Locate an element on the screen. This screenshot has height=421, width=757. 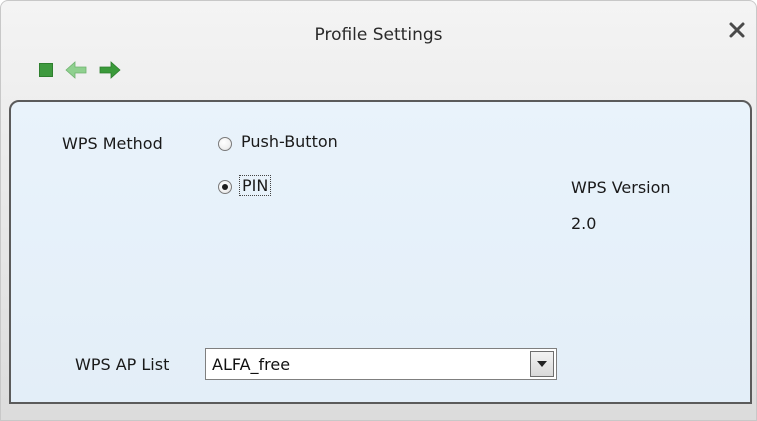
pin-focus-ring: PIN is located at coordinates (255, 185).